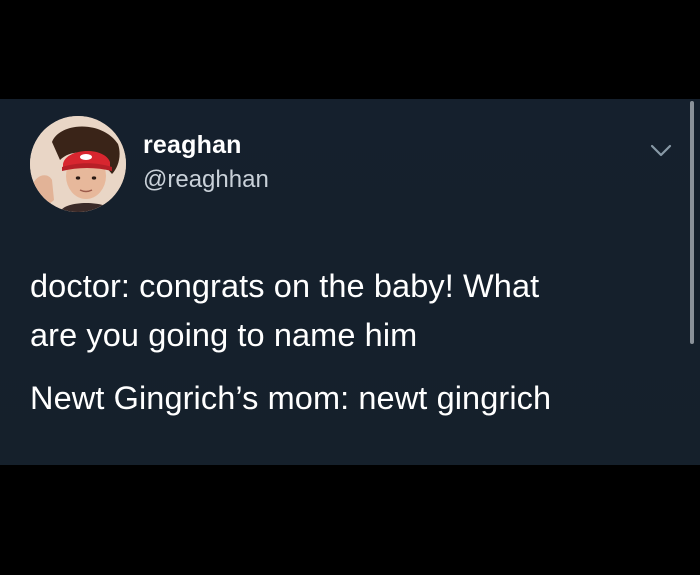 This screenshot has height=575, width=700. What do you see at coordinates (291, 398) in the screenshot?
I see `tweet-text-line-3: Newt Gingrich’s mom: newt gingrich` at bounding box center [291, 398].